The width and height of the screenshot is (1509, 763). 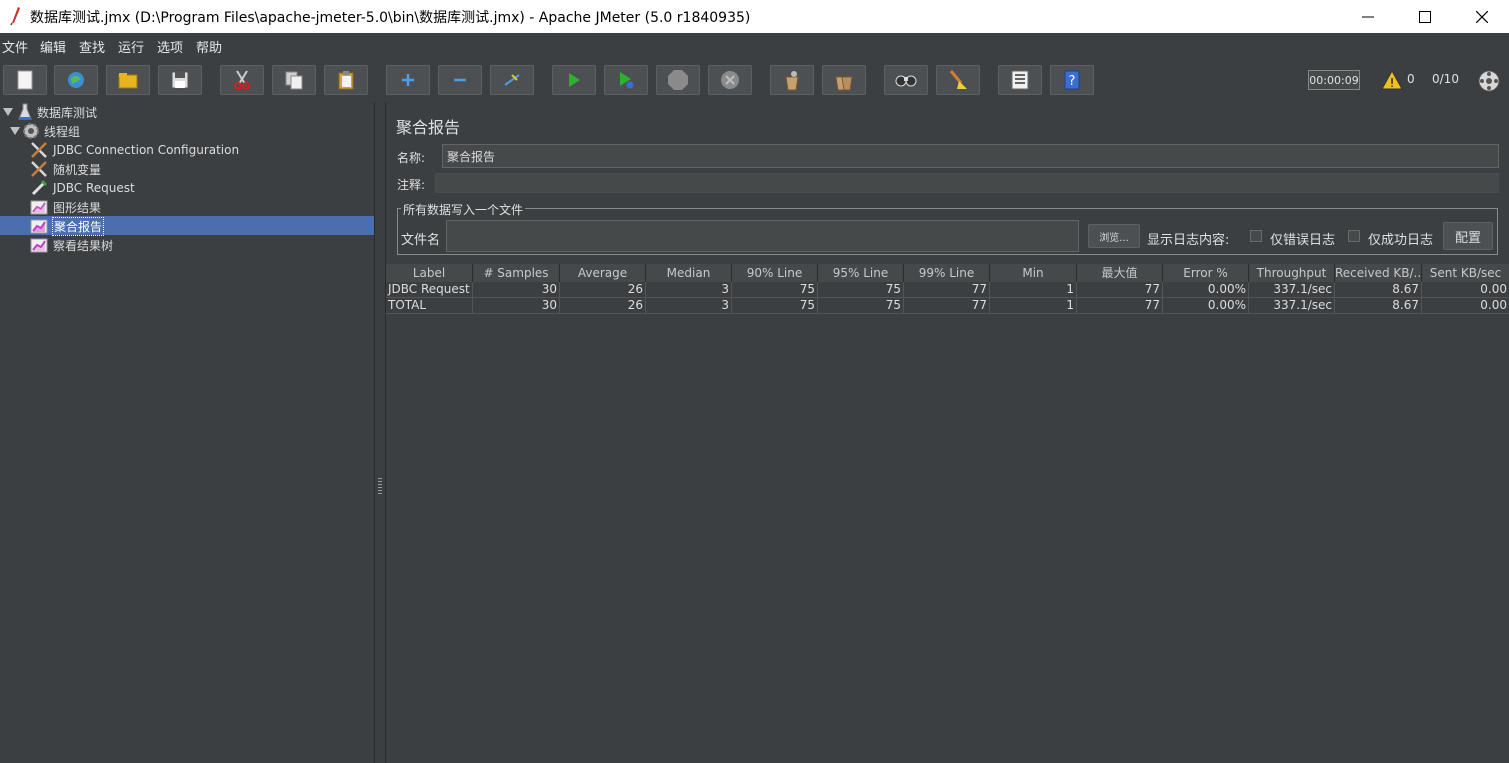 What do you see at coordinates (574, 80) in the screenshot?
I see `start-button` at bounding box center [574, 80].